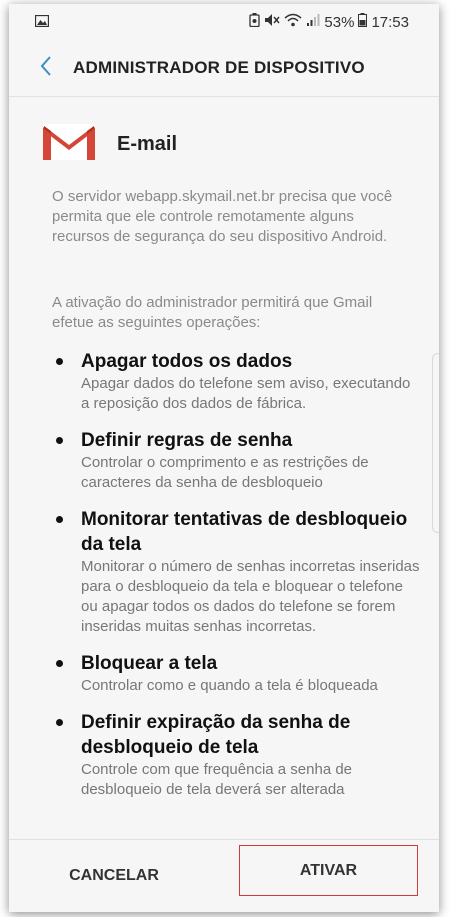 This screenshot has height=917, width=458. What do you see at coordinates (435, 443) in the screenshot?
I see `scrollbar` at bounding box center [435, 443].